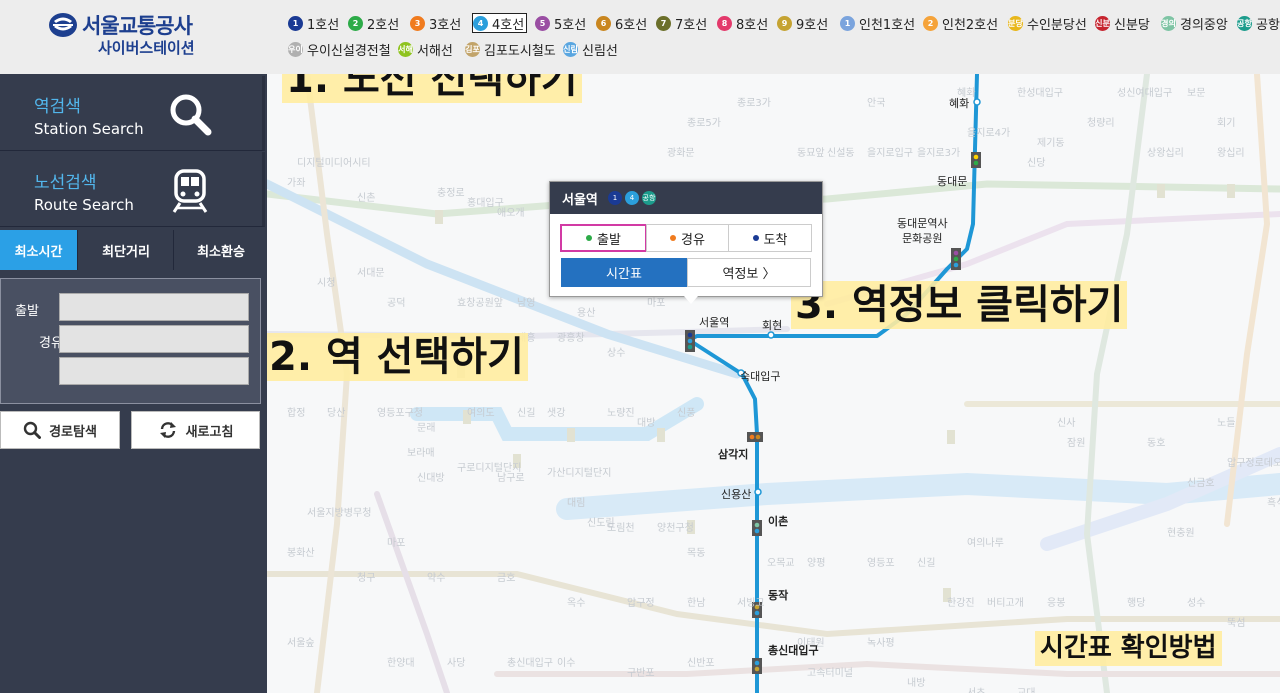  I want to click on line-label: 3호선, so click(445, 25).